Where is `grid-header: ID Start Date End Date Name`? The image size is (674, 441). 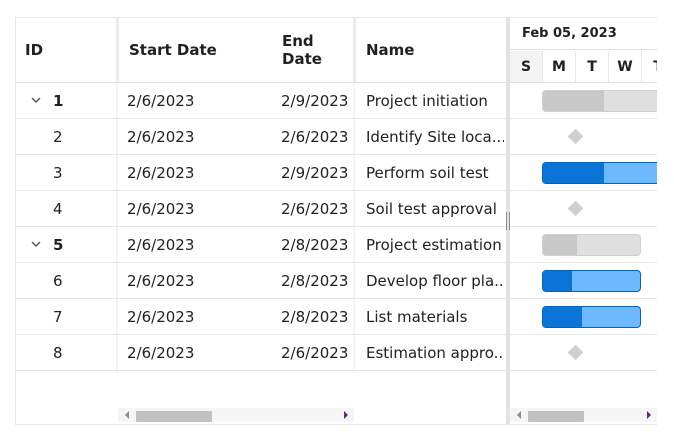 grid-header: ID Start Date End Date Name is located at coordinates (262, 50).